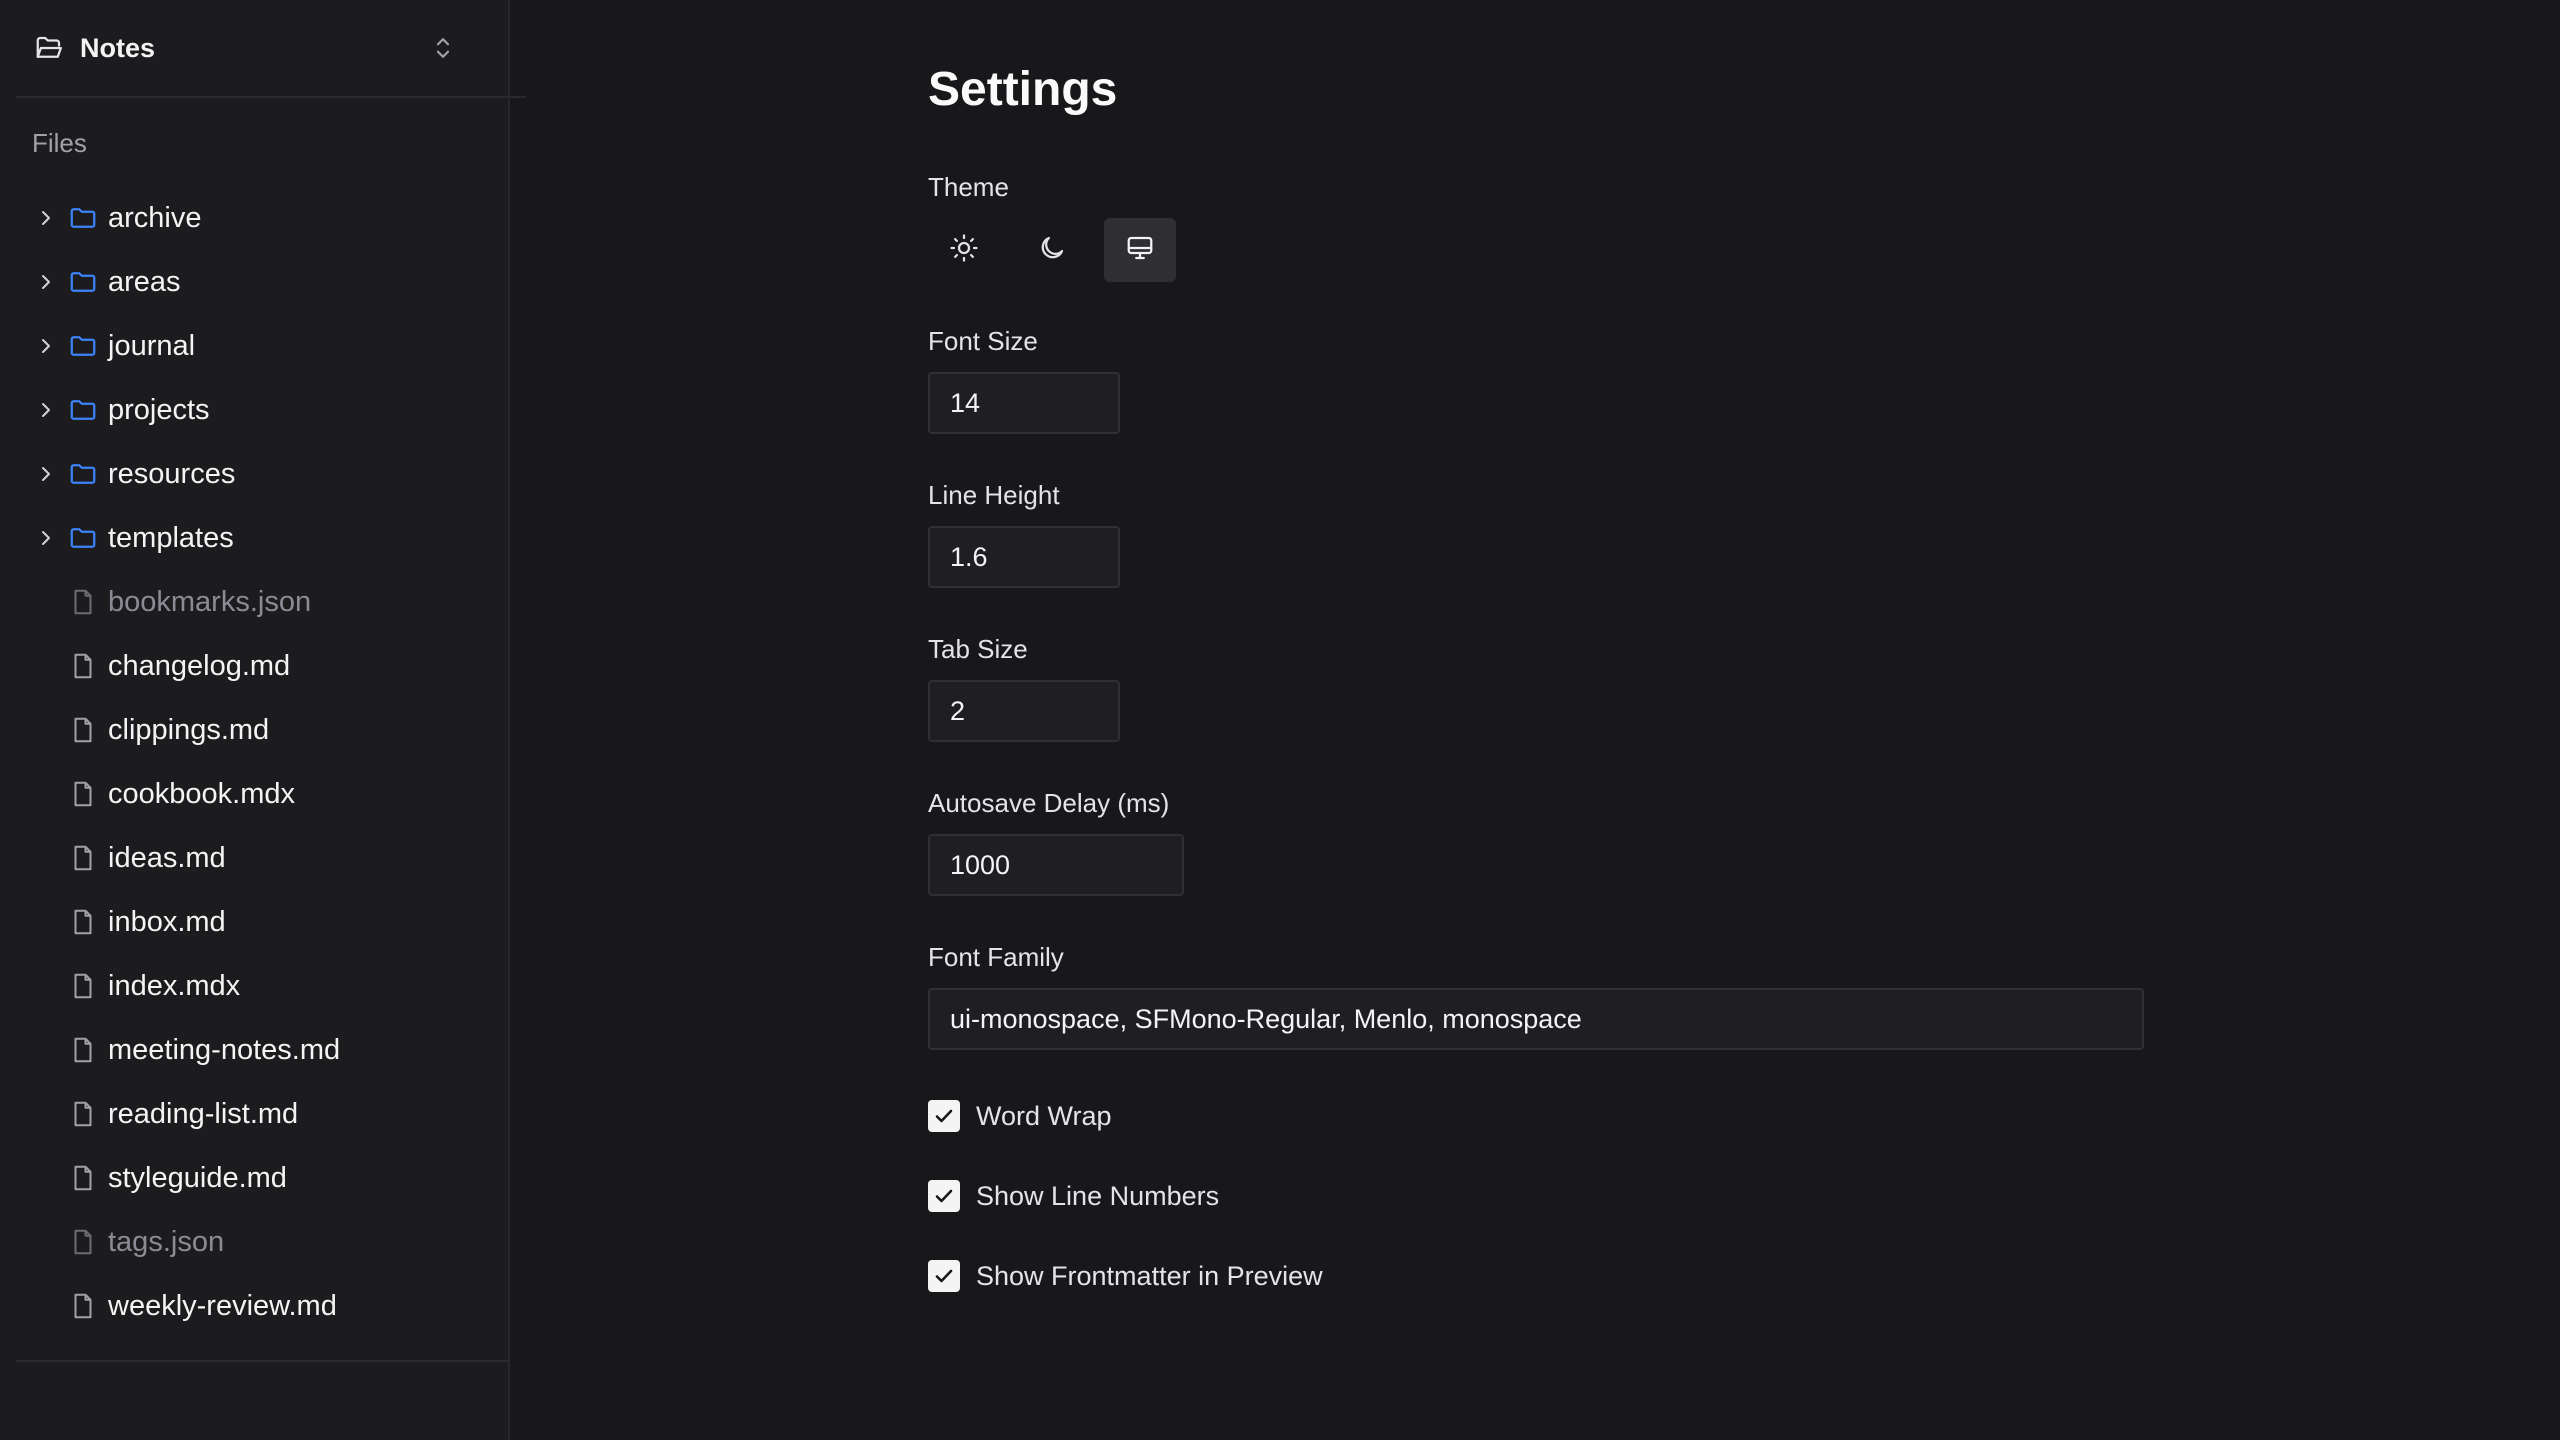 Image resolution: width=2560 pixels, height=1440 pixels. Describe the element at coordinates (199, 666) in the screenshot. I see `tree-item-label: changelog.md` at that location.